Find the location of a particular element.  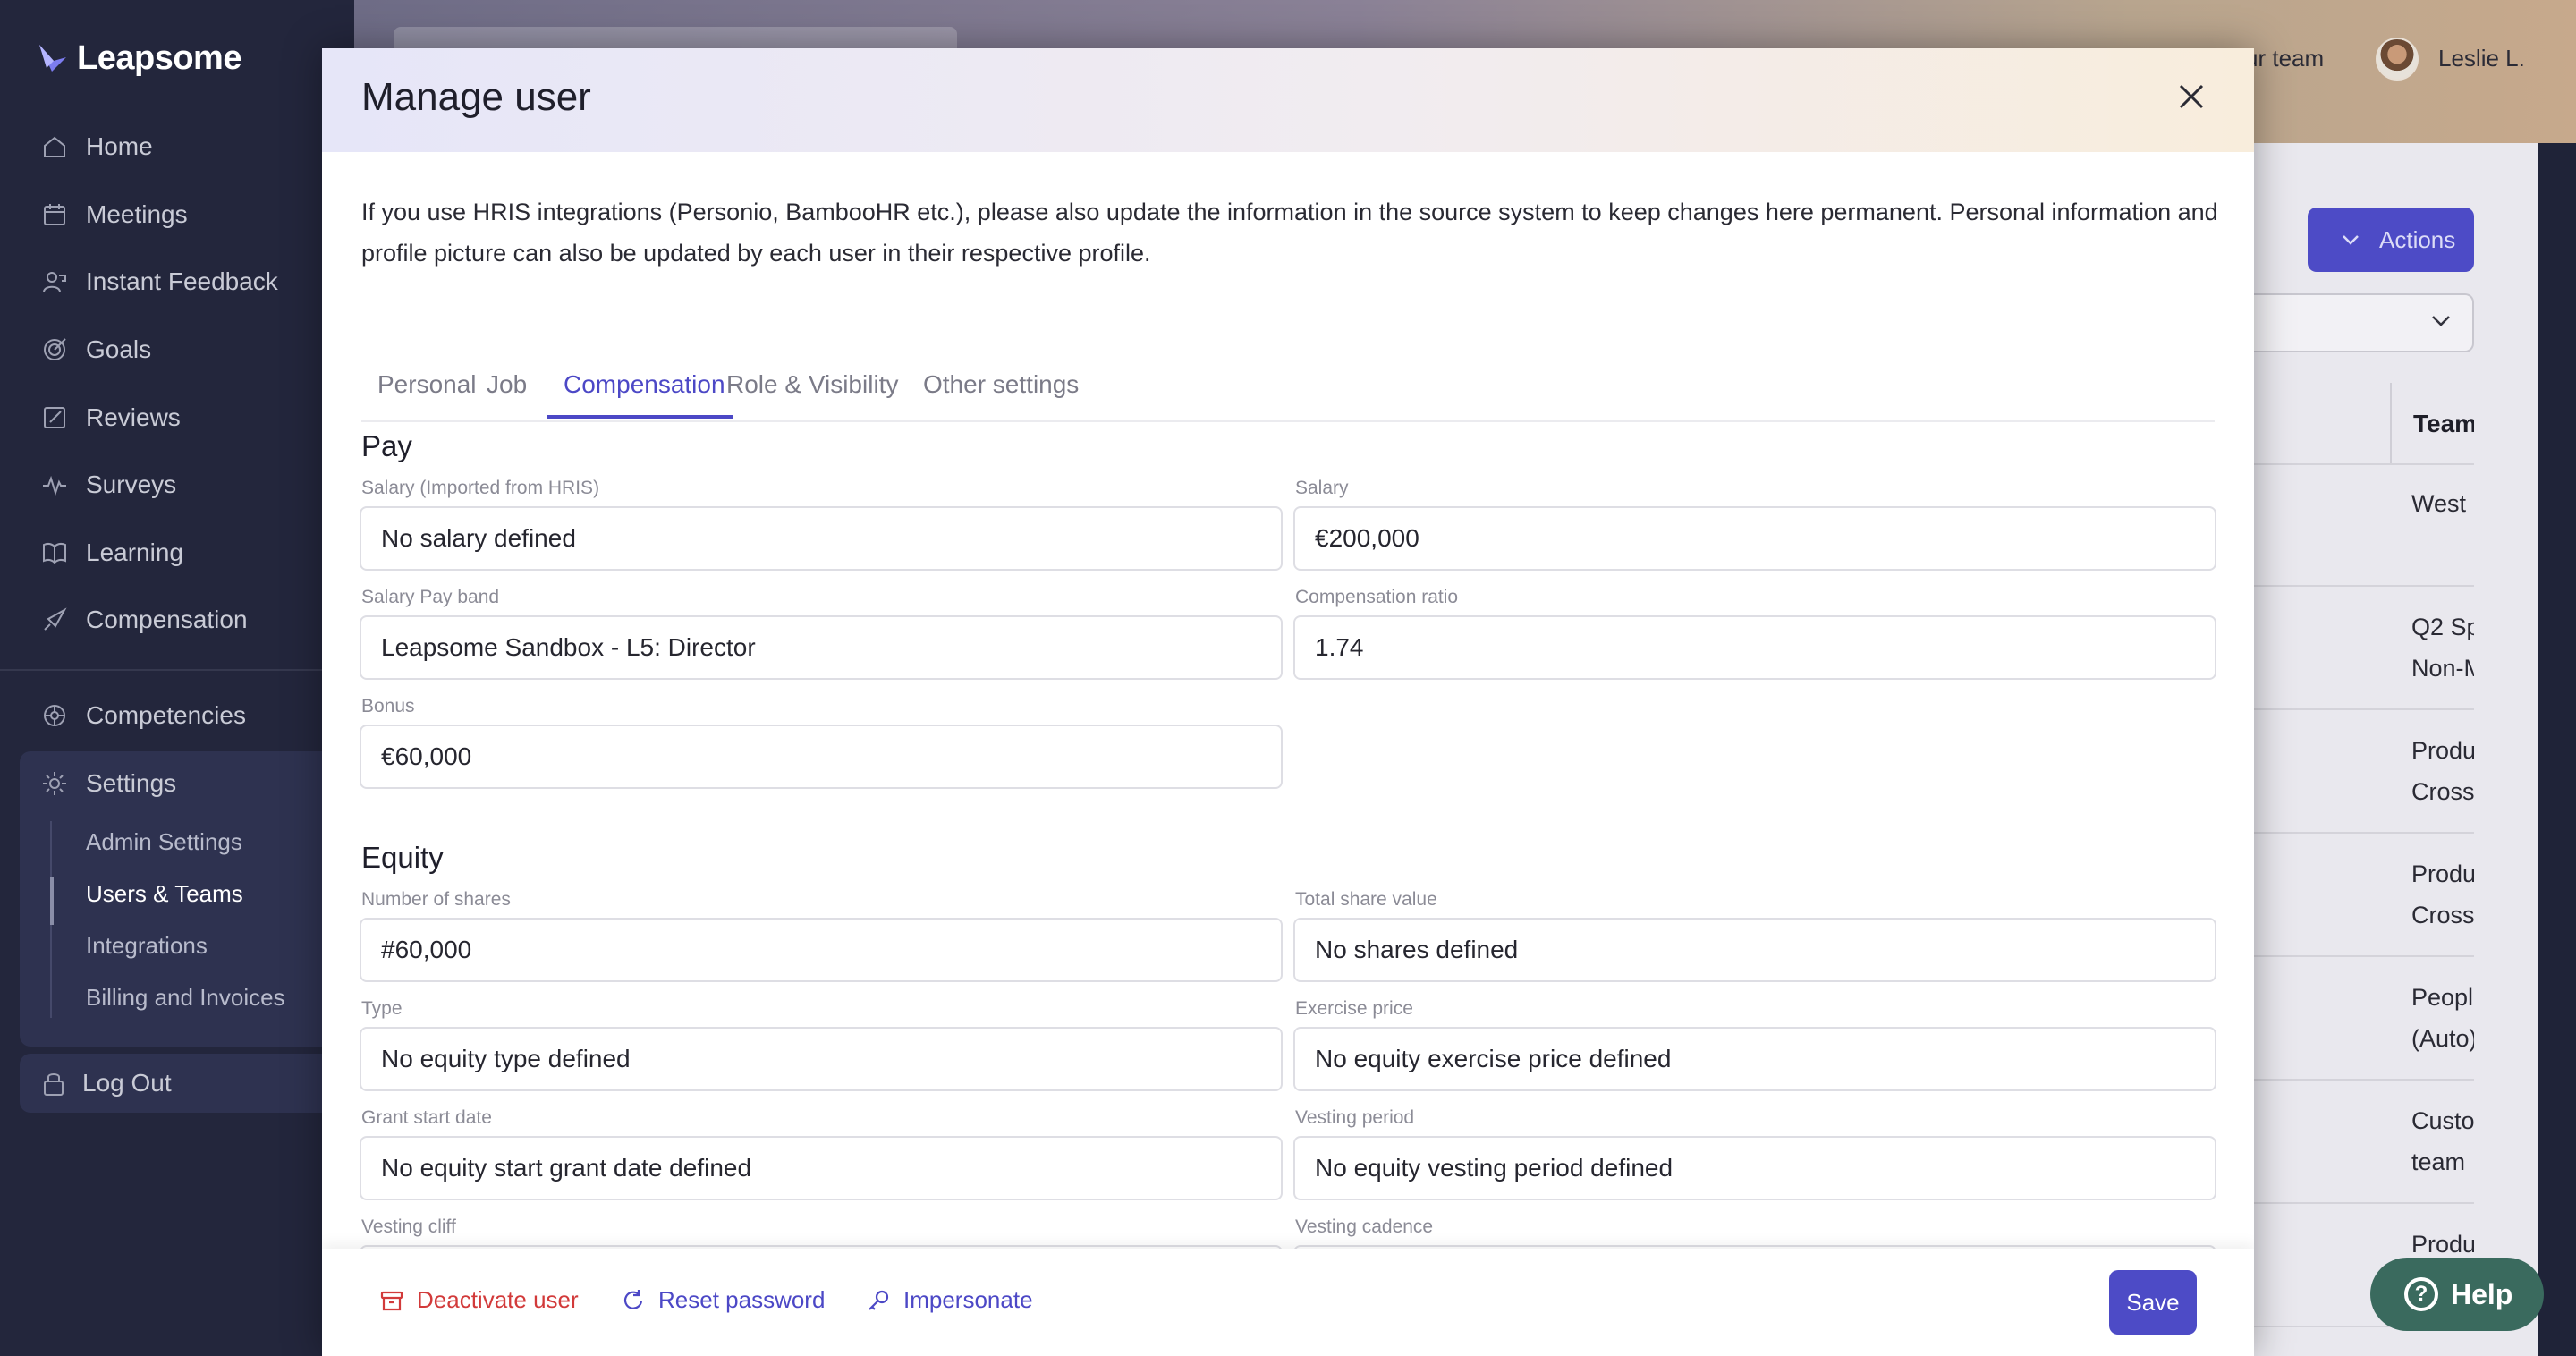

sidebar-item-label: Reviews is located at coordinates (133, 417).